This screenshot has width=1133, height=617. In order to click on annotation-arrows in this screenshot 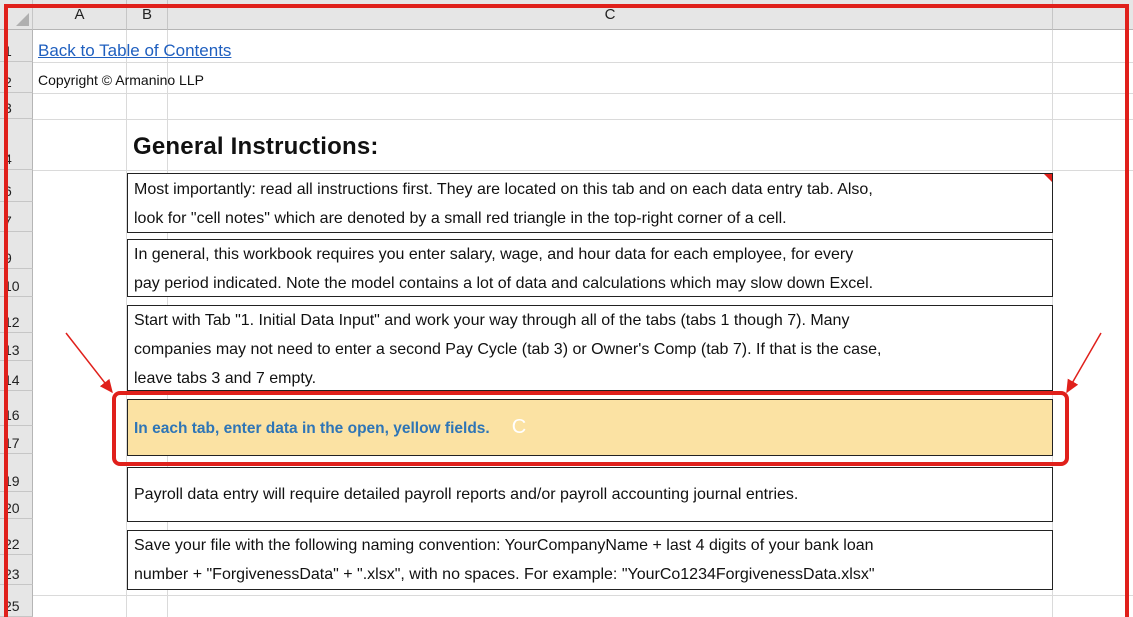, I will do `click(583, 363)`.